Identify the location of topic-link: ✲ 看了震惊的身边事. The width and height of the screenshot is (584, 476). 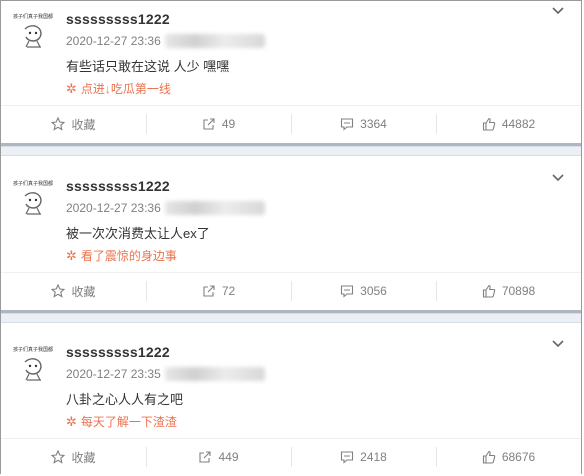
(121, 255).